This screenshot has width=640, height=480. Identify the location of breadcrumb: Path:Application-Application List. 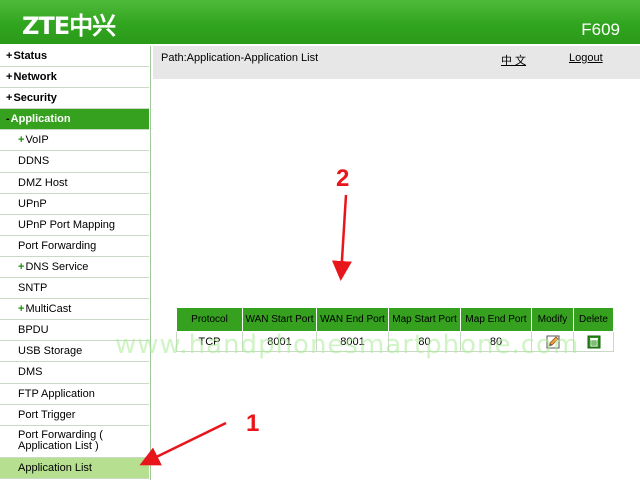
(240, 58).